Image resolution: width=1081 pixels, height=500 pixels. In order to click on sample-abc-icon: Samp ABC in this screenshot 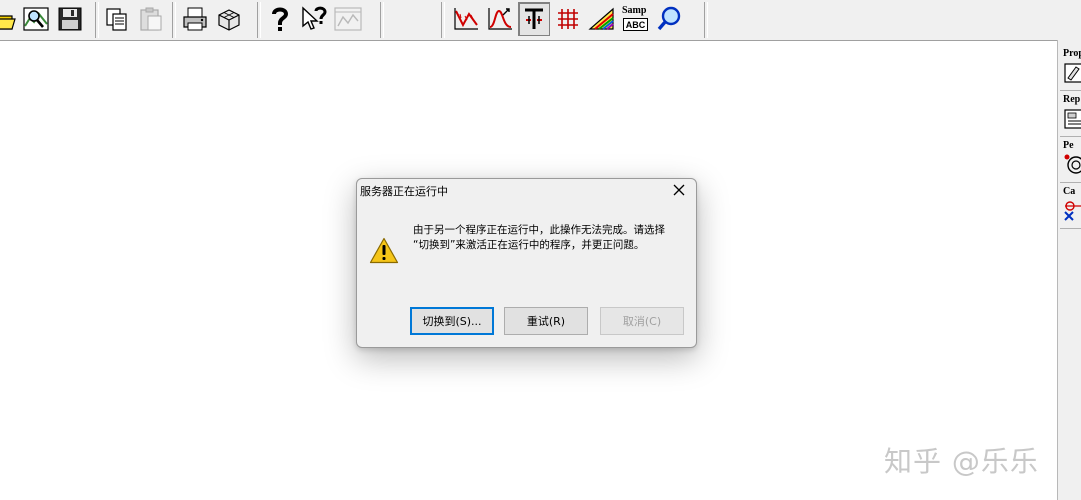, I will do `click(636, 19)`.